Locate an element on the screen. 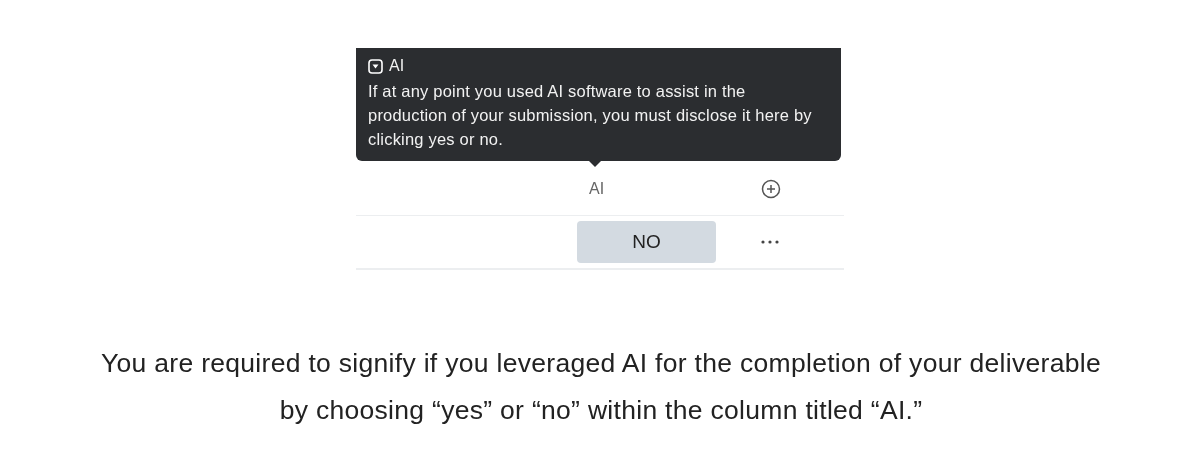  answer-pill: NO is located at coordinates (646, 242).